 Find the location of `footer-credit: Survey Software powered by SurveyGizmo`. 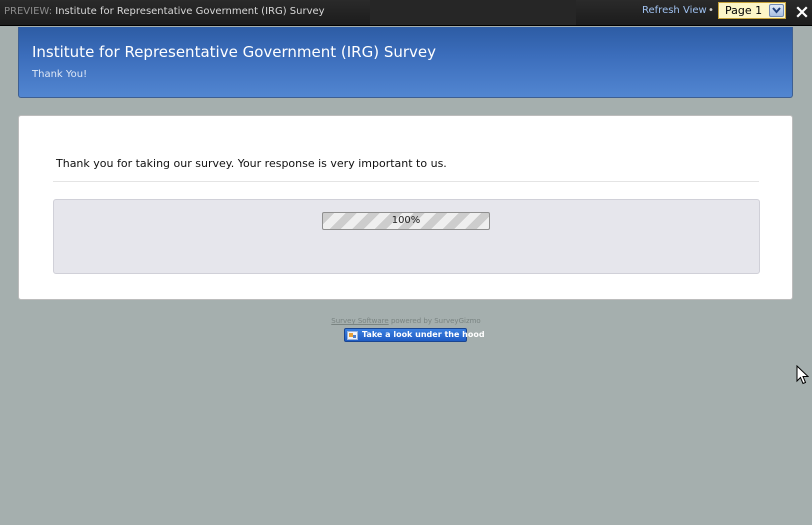

footer-credit: Survey Software powered by SurveyGizmo is located at coordinates (406, 321).